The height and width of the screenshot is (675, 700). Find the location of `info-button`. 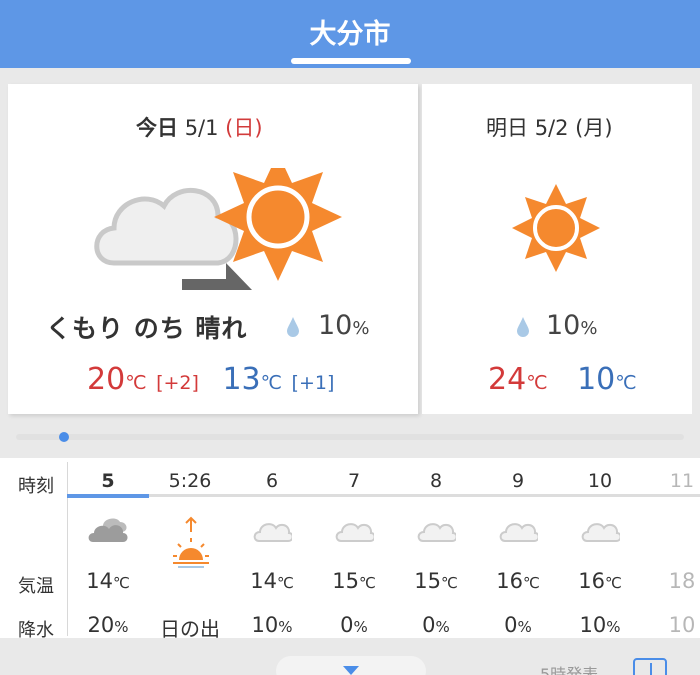

info-button is located at coordinates (650, 666).